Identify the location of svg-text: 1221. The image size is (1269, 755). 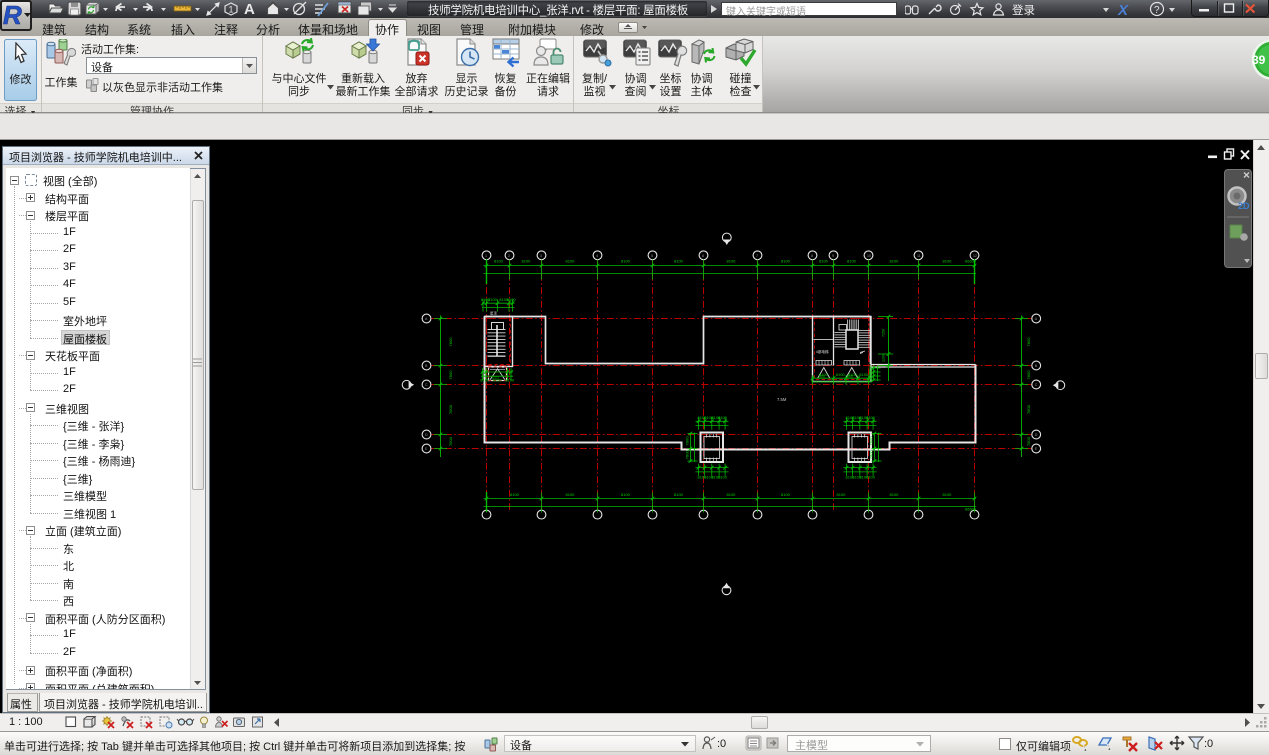
(495, 378).